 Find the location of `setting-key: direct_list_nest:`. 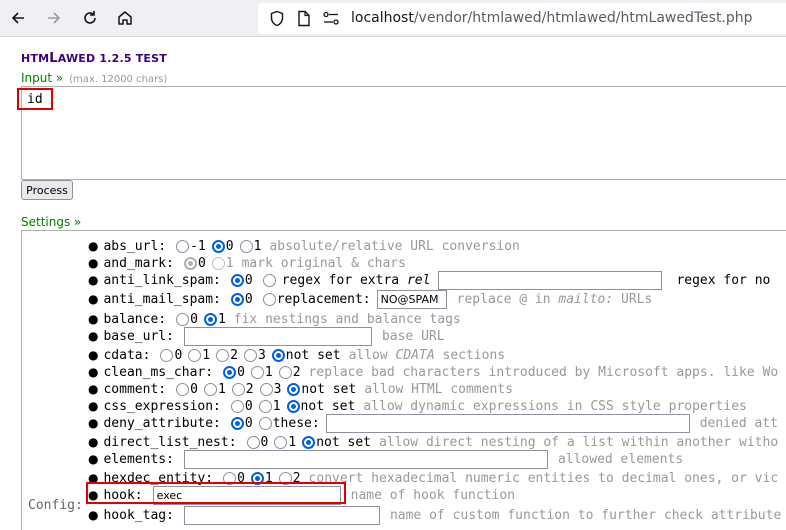

setting-key: direct_list_nest: is located at coordinates (170, 442).